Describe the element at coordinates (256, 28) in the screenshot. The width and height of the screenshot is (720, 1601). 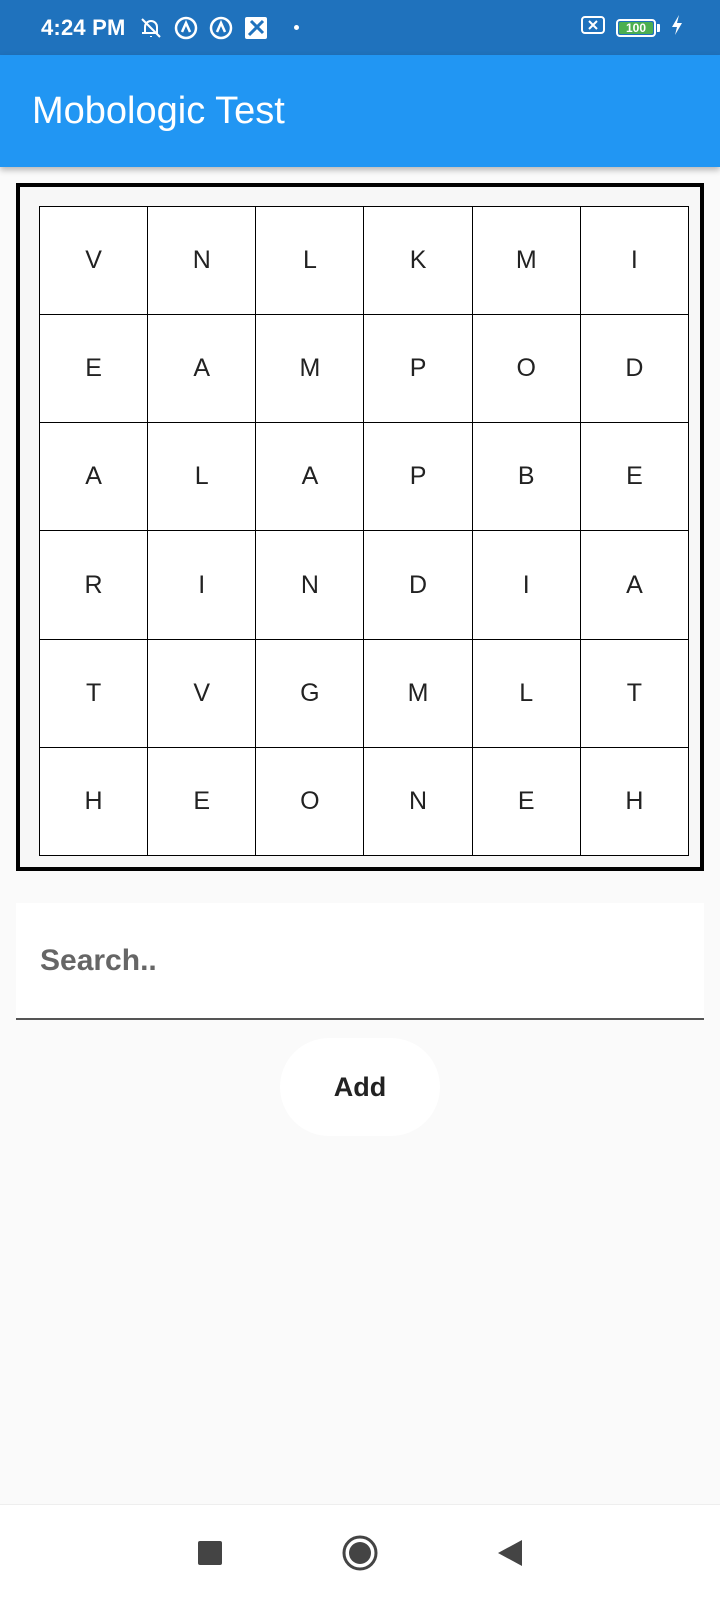
I see `app-icon` at that location.